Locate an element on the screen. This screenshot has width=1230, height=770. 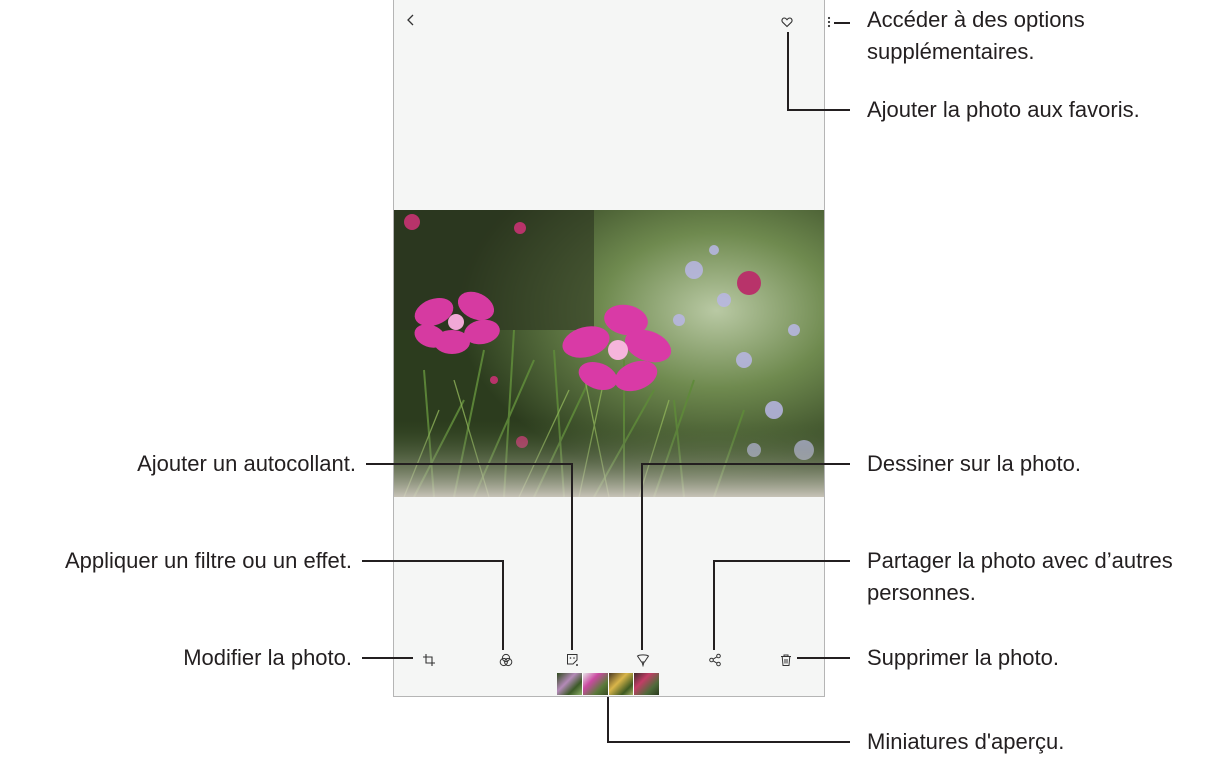
chevron-left-icon is located at coordinates (410, 20).